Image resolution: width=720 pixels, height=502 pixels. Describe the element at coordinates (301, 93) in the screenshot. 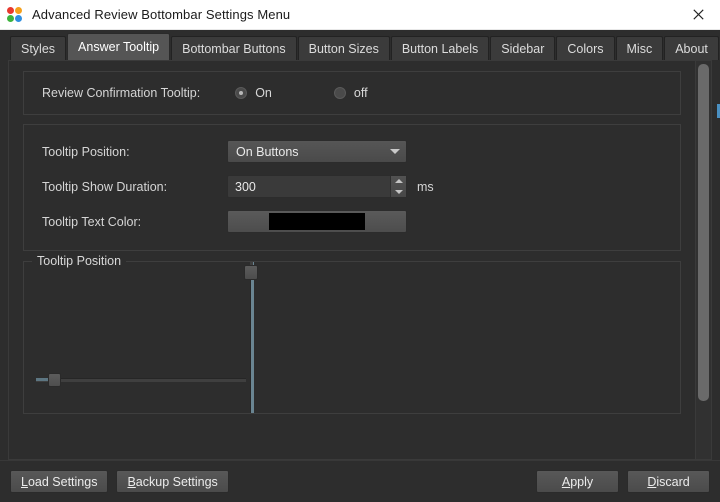

I see `review-confirmation-radio-group: On off` at that location.